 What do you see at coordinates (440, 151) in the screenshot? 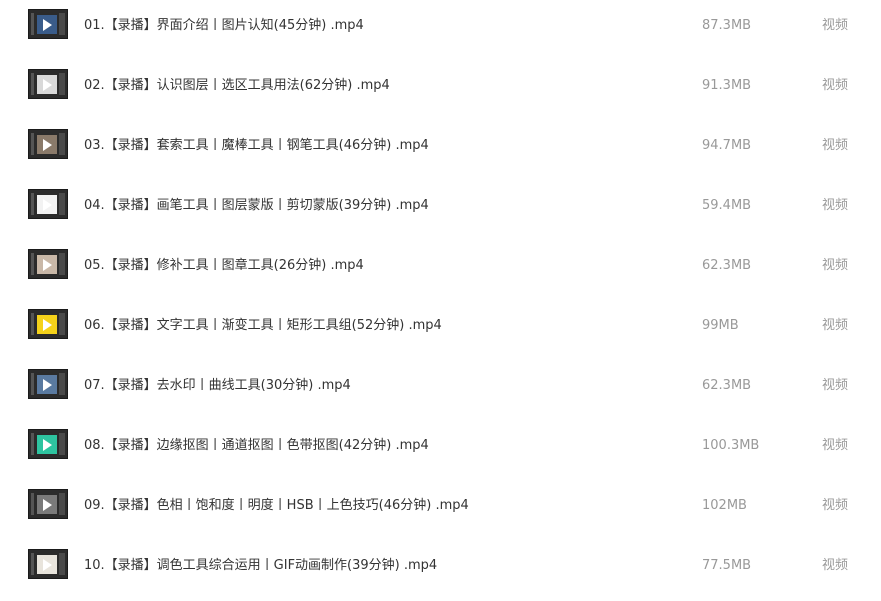
I see `file-row: 03.【录播】套索工具丨魔棒工具丨钢笔工具(46分钟) .mp4 94.7MB 视频` at bounding box center [440, 151].